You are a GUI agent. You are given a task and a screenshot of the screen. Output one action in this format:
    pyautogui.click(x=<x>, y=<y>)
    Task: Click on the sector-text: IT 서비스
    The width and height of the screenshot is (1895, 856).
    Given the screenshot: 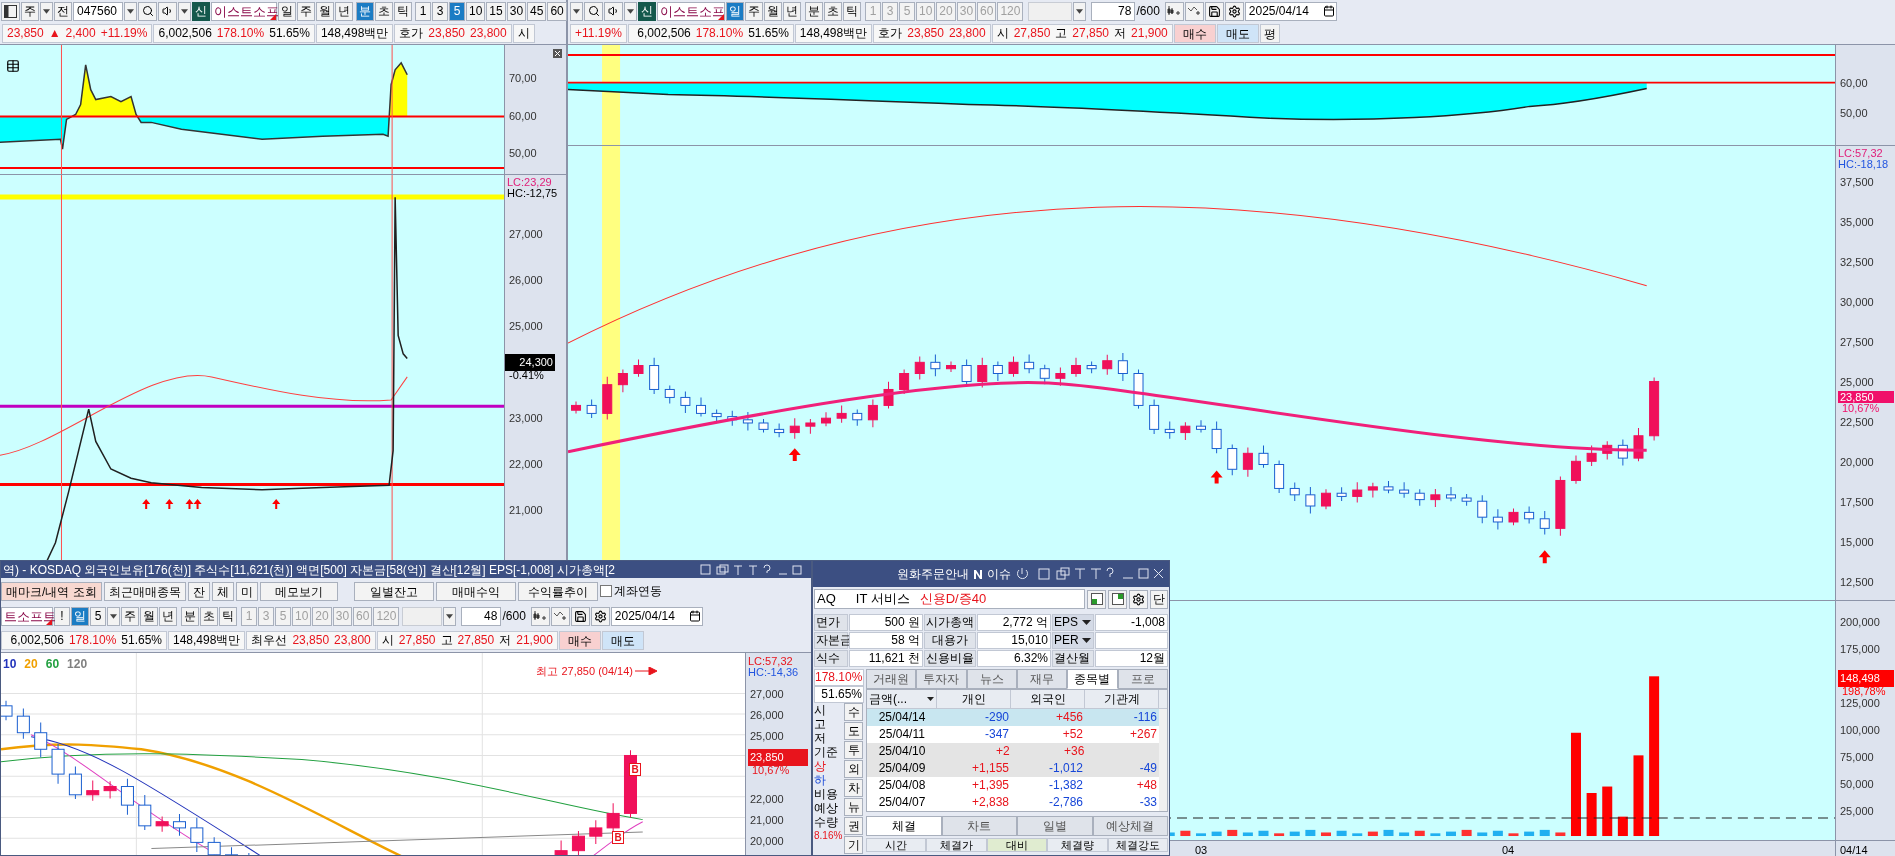 What is the action you would take?
    pyautogui.click(x=882, y=599)
    